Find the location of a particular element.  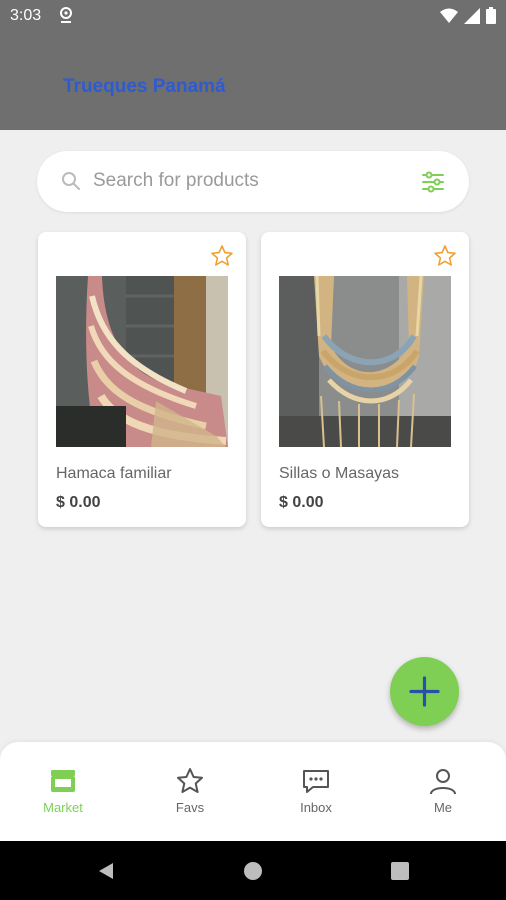

app-bar: Trueques Panamá is located at coordinates (253, 81).